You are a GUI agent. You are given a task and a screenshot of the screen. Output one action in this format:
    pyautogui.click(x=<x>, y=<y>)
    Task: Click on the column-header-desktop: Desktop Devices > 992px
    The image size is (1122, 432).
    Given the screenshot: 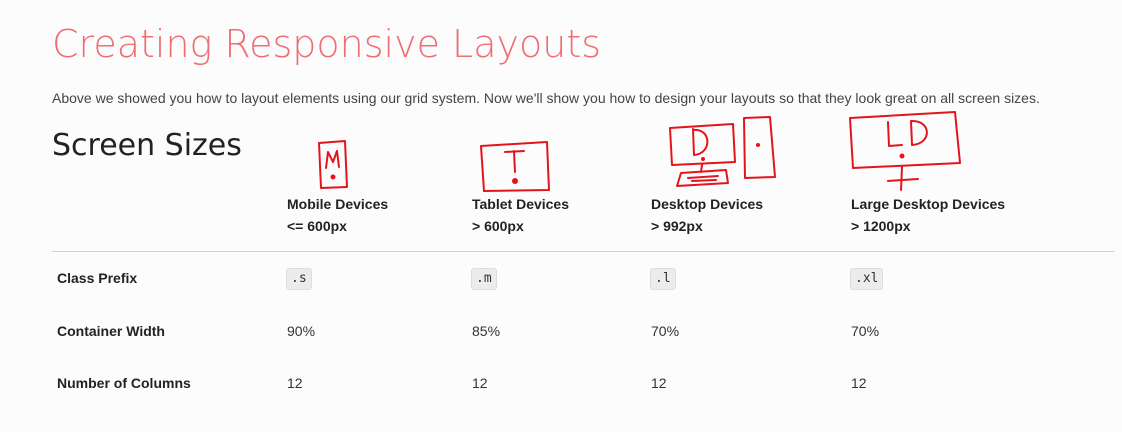 What is the action you would take?
    pyautogui.click(x=707, y=215)
    